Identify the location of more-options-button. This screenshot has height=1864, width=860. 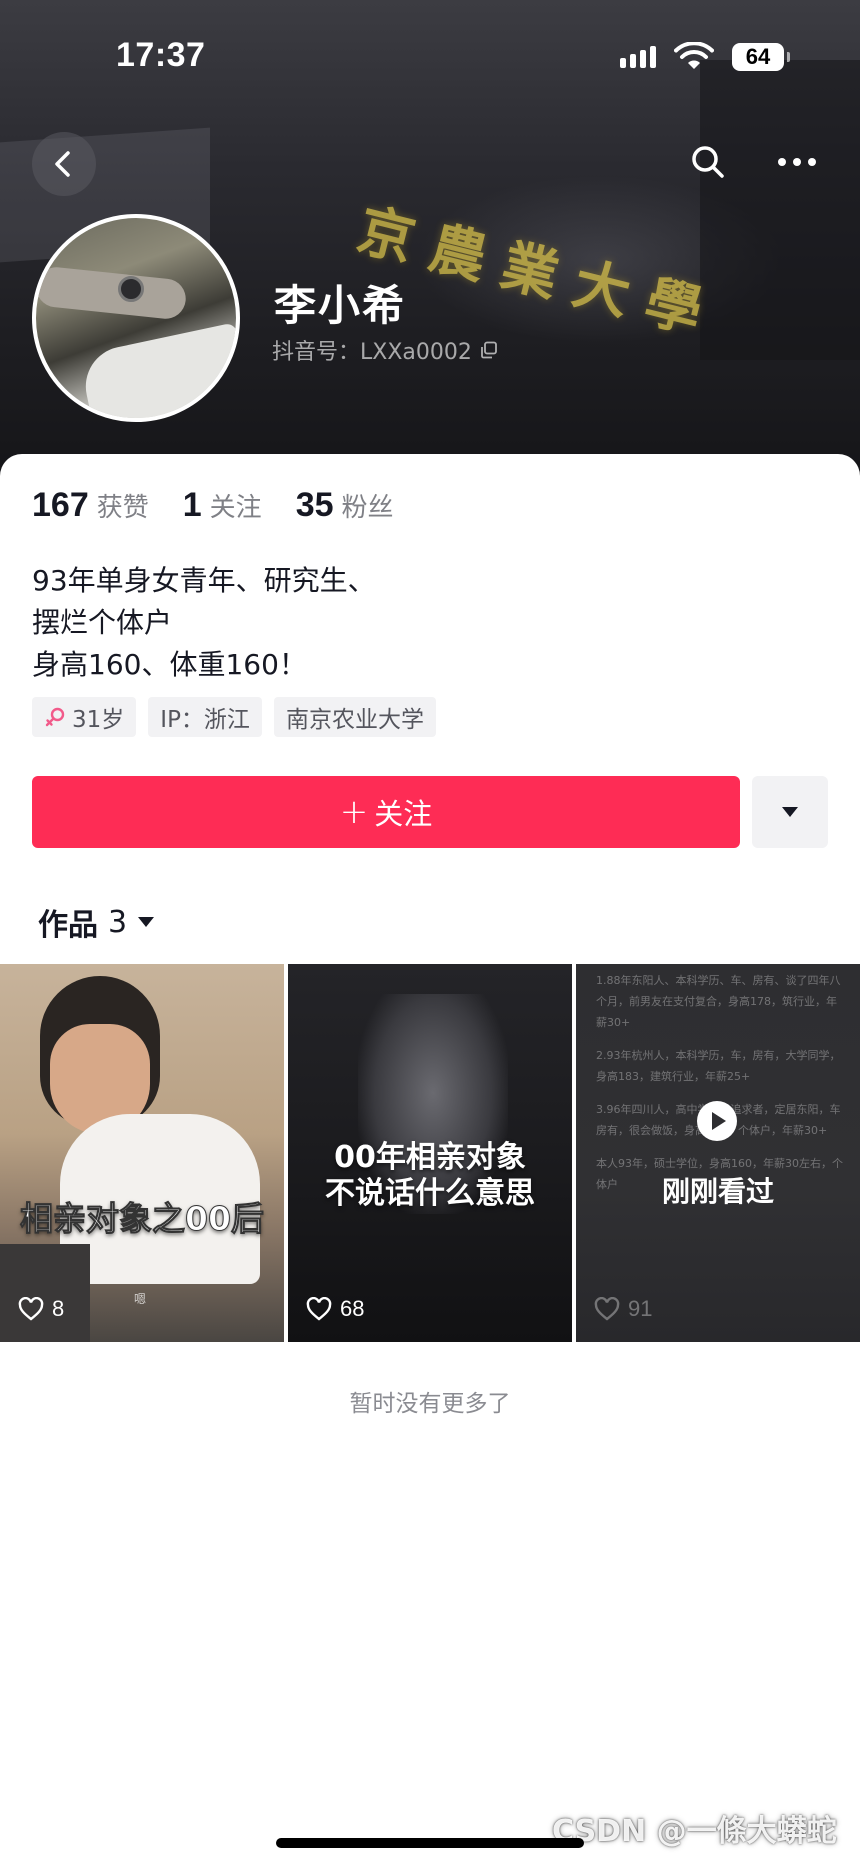
(797, 162).